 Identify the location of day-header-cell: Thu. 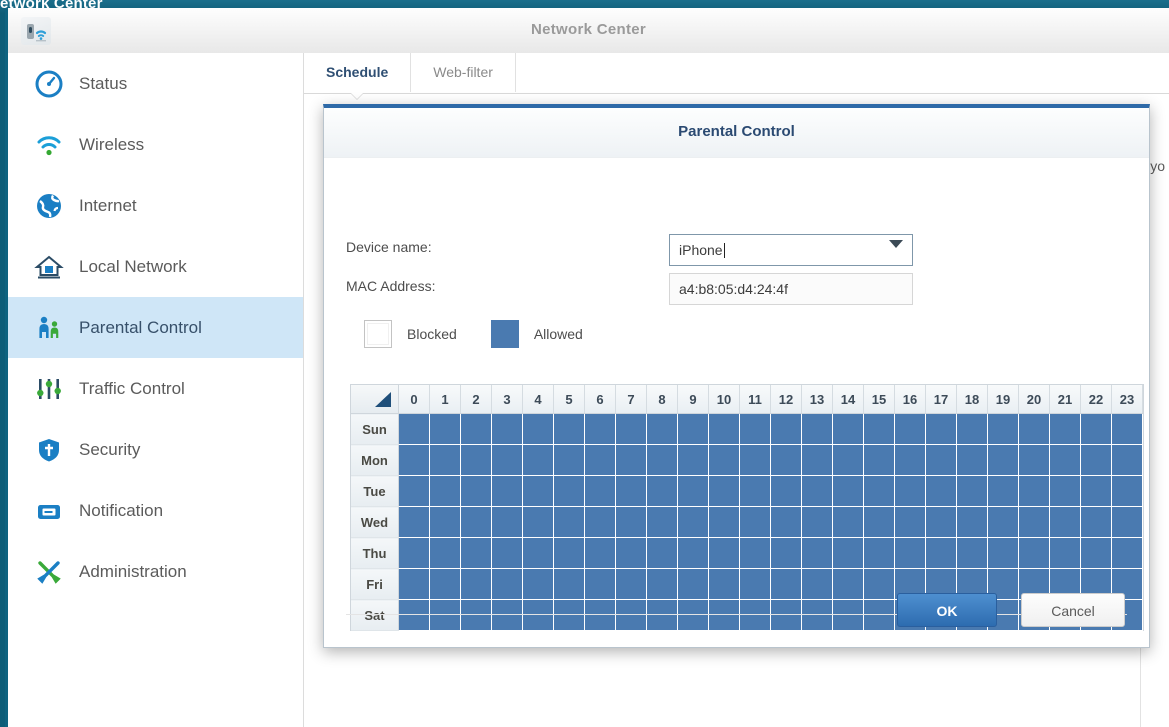
(375, 553).